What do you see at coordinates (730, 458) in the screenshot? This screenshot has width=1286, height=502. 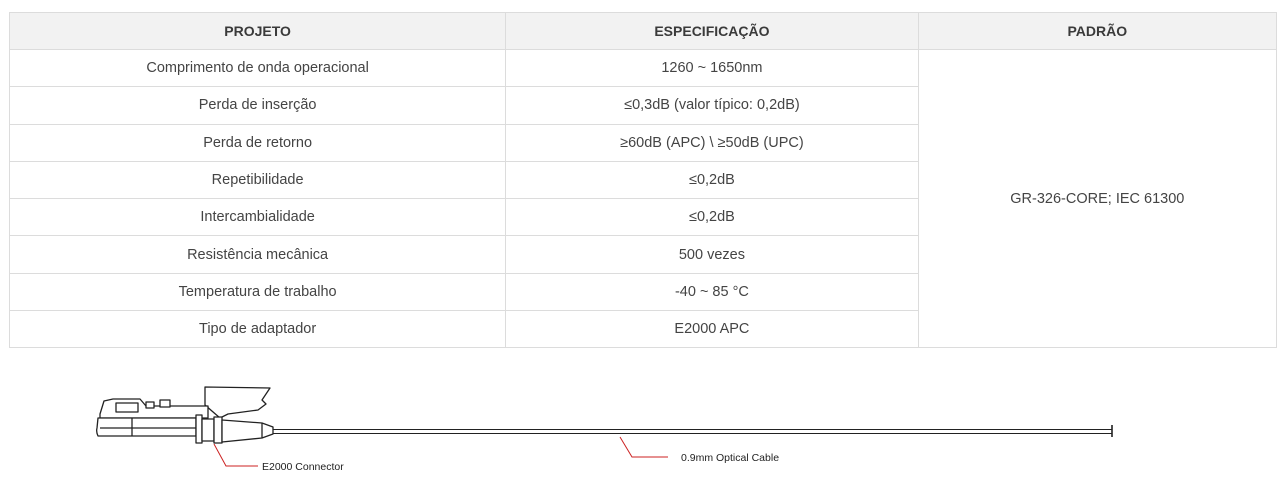 I see `cable-label: 0.9mm Optical Cable` at bounding box center [730, 458].